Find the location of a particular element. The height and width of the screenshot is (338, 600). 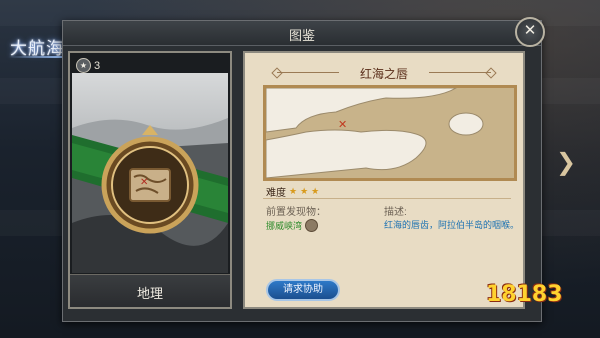

description-text: 红海的唇齿，阿拉伯半岛的咽喉。 is located at coordinates (452, 225).